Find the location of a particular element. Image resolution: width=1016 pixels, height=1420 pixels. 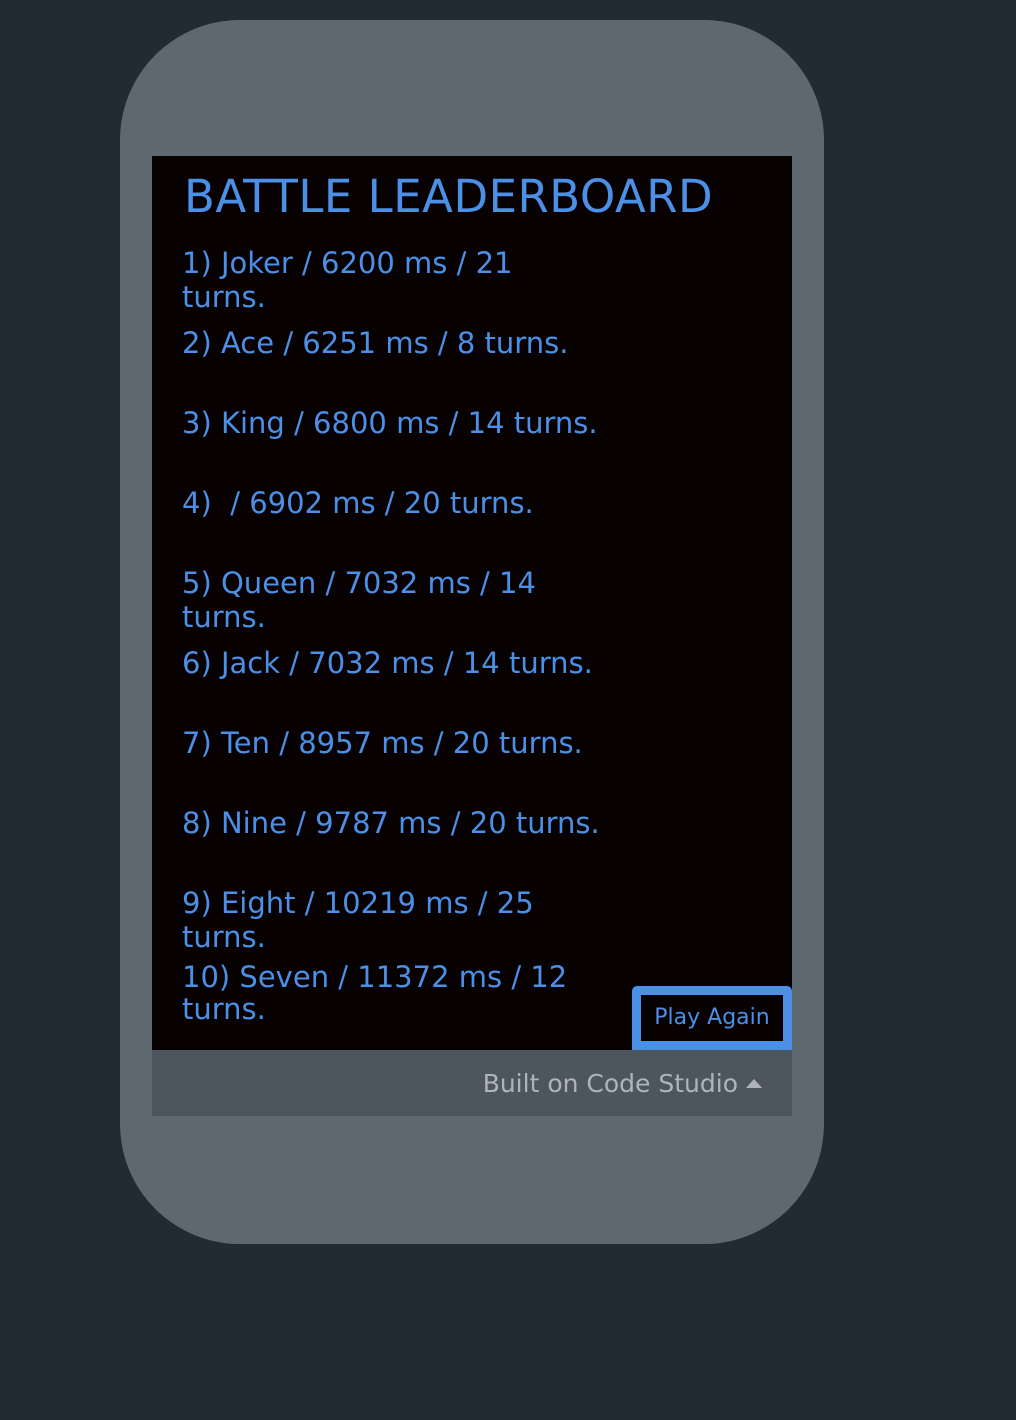

leaderboard-entry-7: 7) Ten / 8957 ms / 20 turns. is located at coordinates (382, 743).